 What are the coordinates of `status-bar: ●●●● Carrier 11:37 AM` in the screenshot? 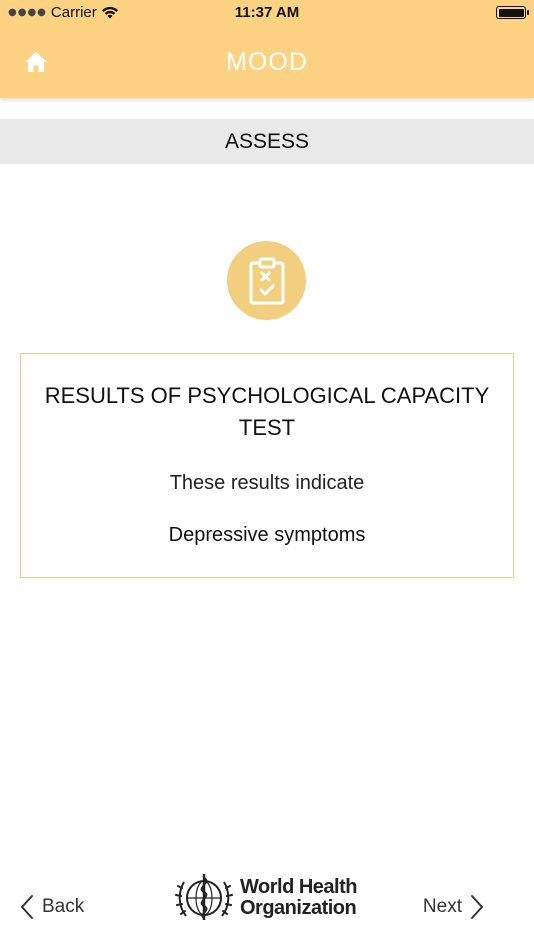 It's located at (267, 13).